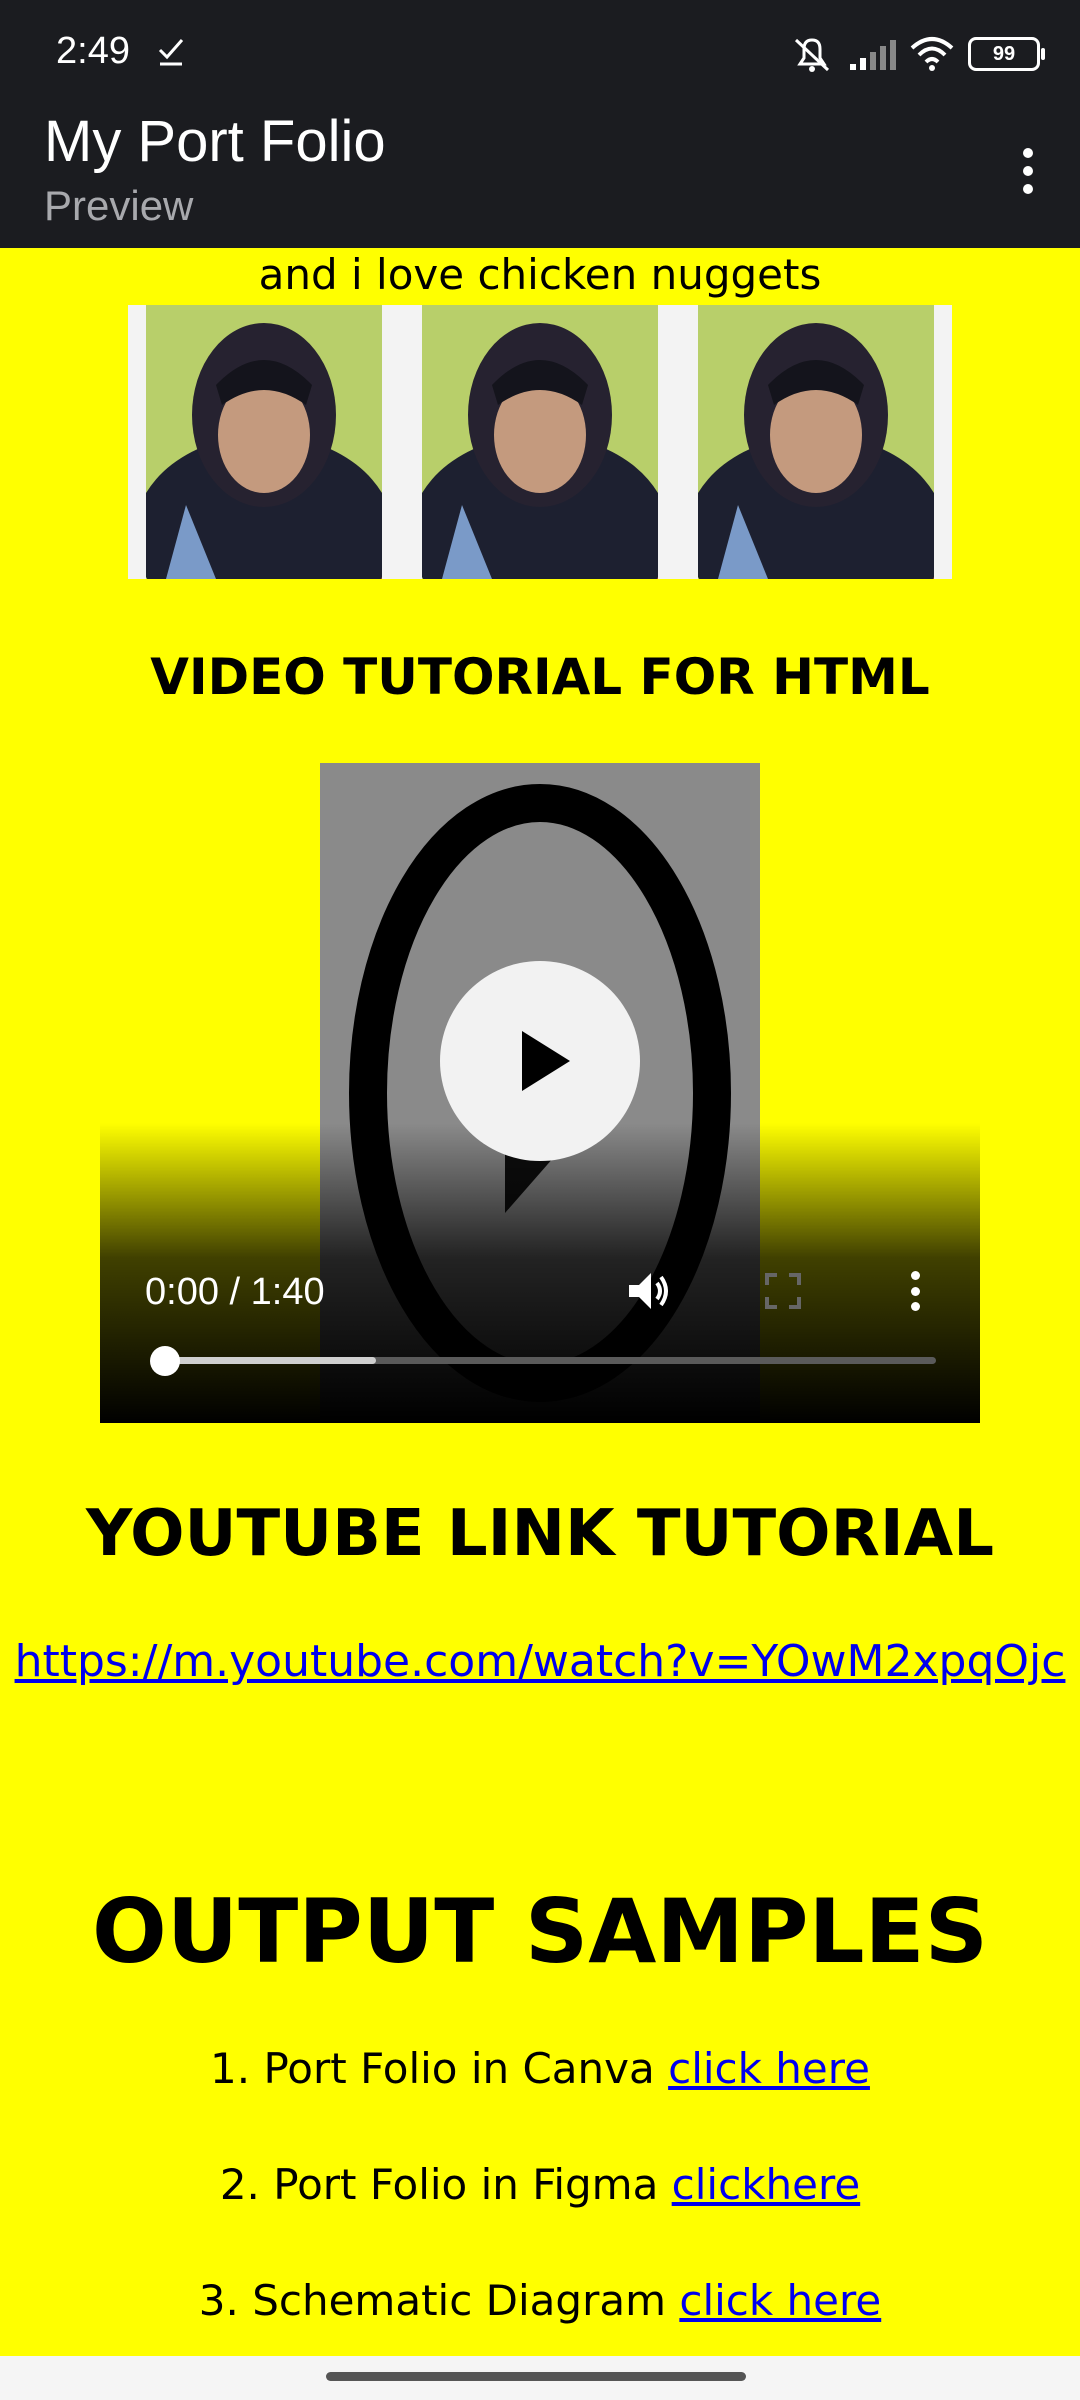 The height and width of the screenshot is (2400, 1080). I want to click on play-button, so click(540, 1061).